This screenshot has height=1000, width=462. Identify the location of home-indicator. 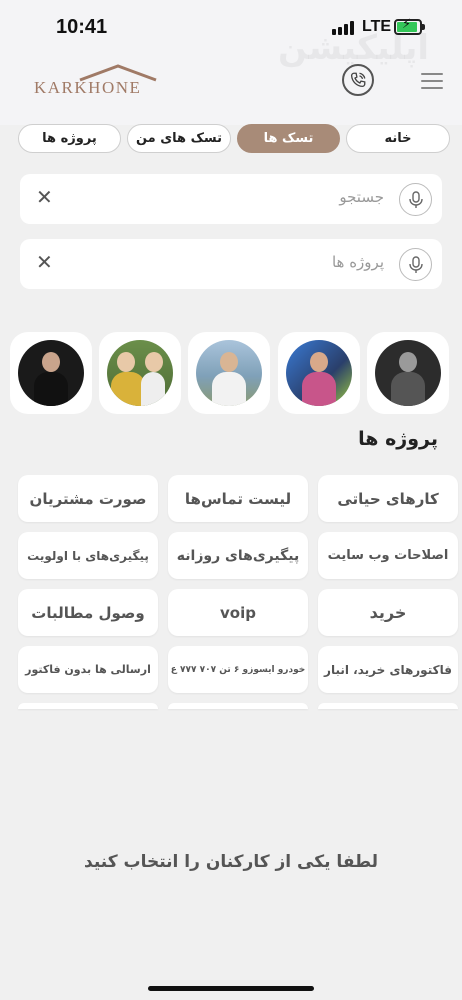
(231, 988).